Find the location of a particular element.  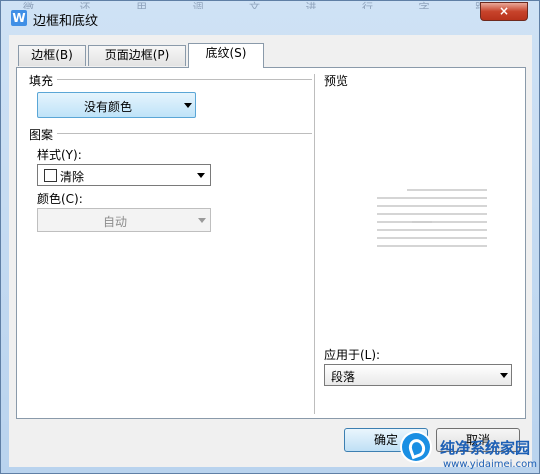

tab-borders: 边框(B) is located at coordinates (52, 55).